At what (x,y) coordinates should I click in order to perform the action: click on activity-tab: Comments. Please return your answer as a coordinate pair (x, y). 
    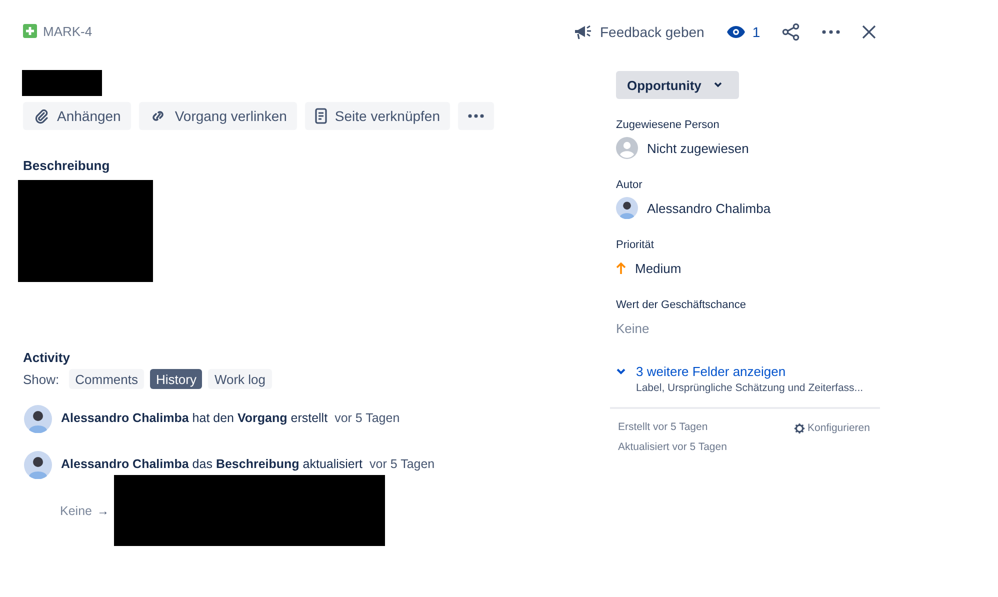
    Looking at the image, I should click on (106, 379).